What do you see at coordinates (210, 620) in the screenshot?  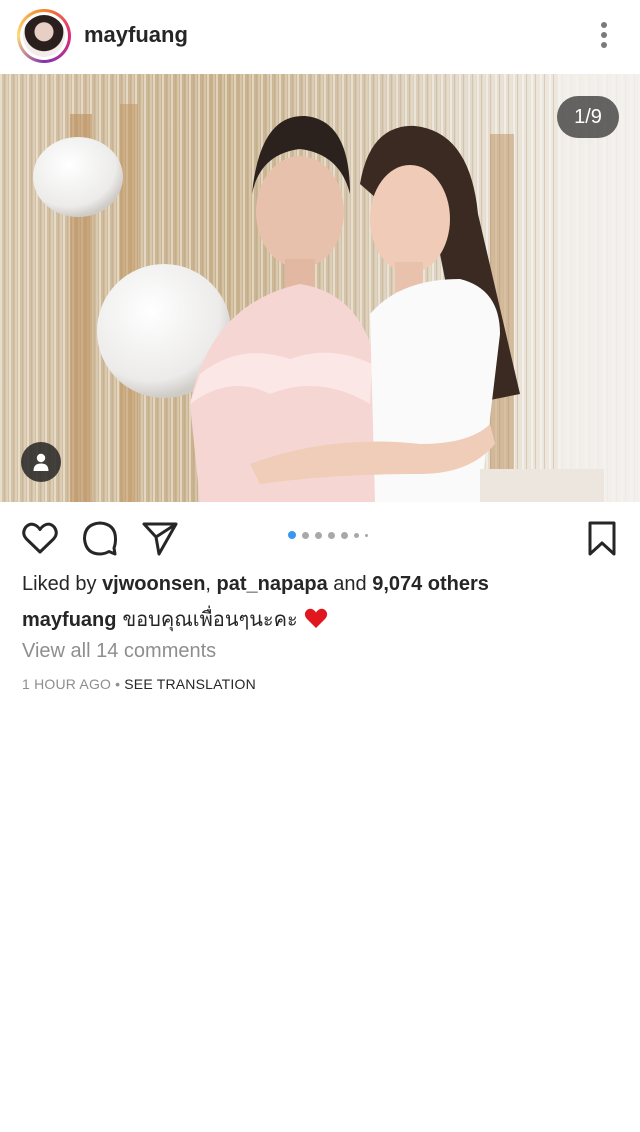 I see `caption-text: ขอบคุณเพื่อนๆนะคะ` at bounding box center [210, 620].